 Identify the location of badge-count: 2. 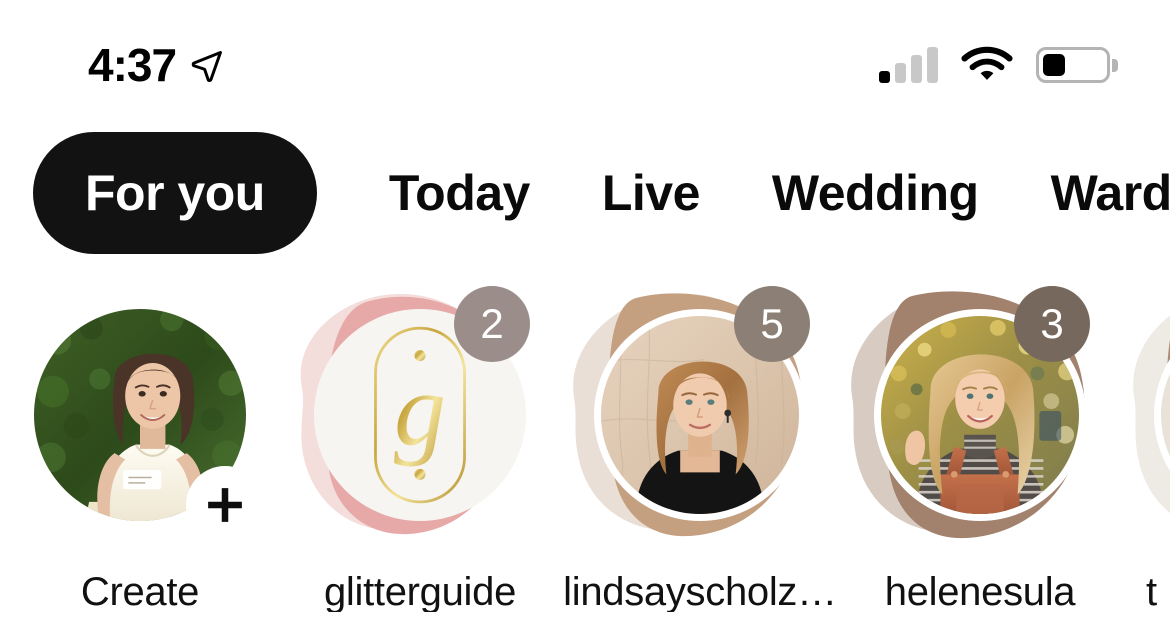
(492, 323).